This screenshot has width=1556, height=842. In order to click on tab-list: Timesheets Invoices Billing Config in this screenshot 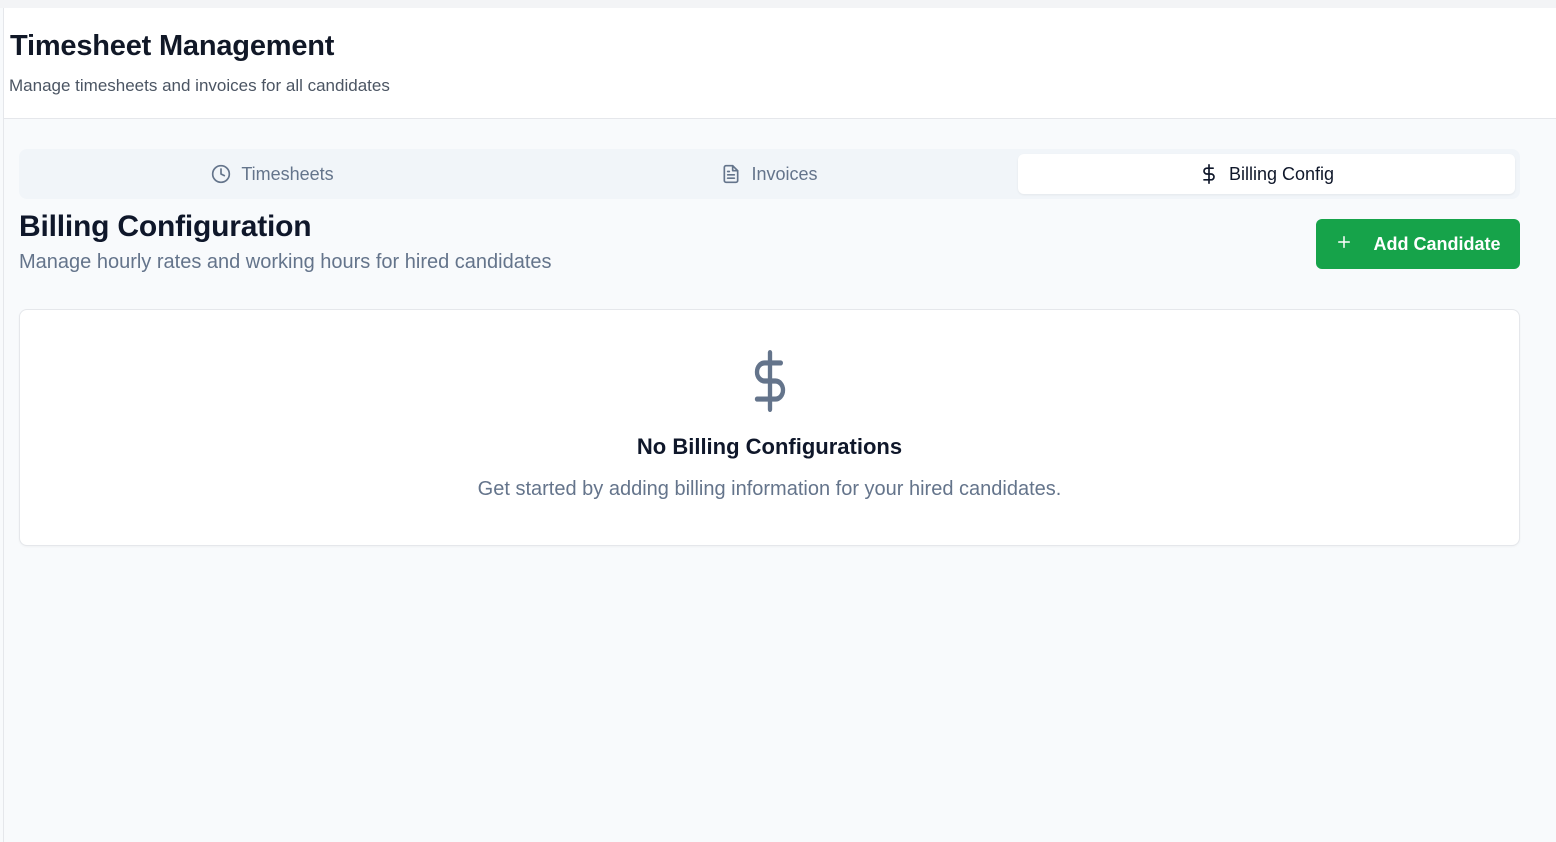, I will do `click(769, 174)`.